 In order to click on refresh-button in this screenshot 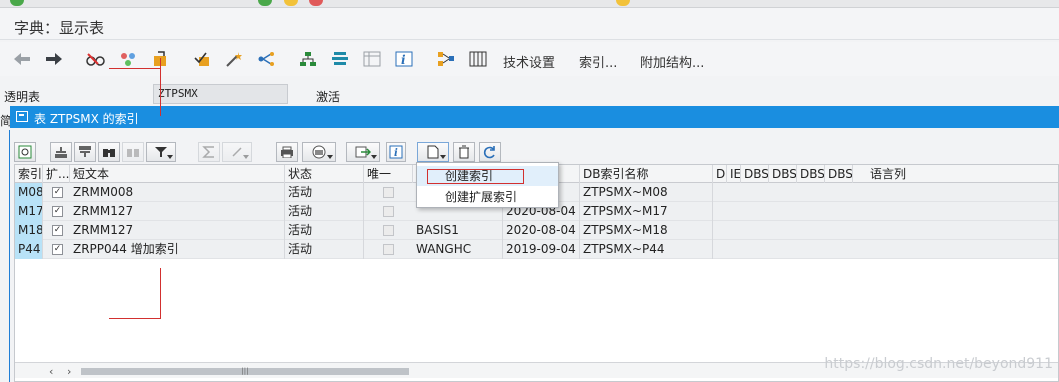, I will do `click(490, 152)`.